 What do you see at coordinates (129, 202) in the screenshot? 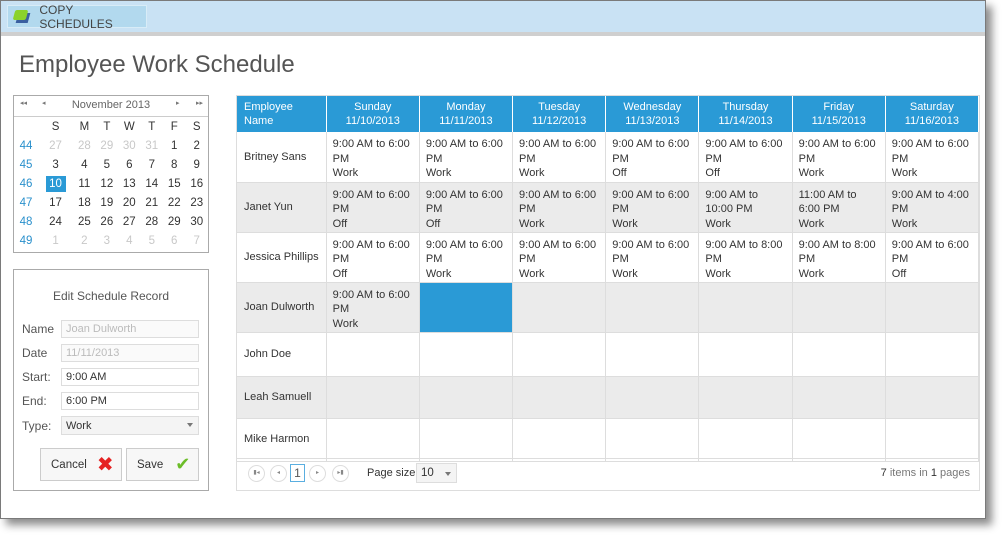
I see `calendar-day: 20` at bounding box center [129, 202].